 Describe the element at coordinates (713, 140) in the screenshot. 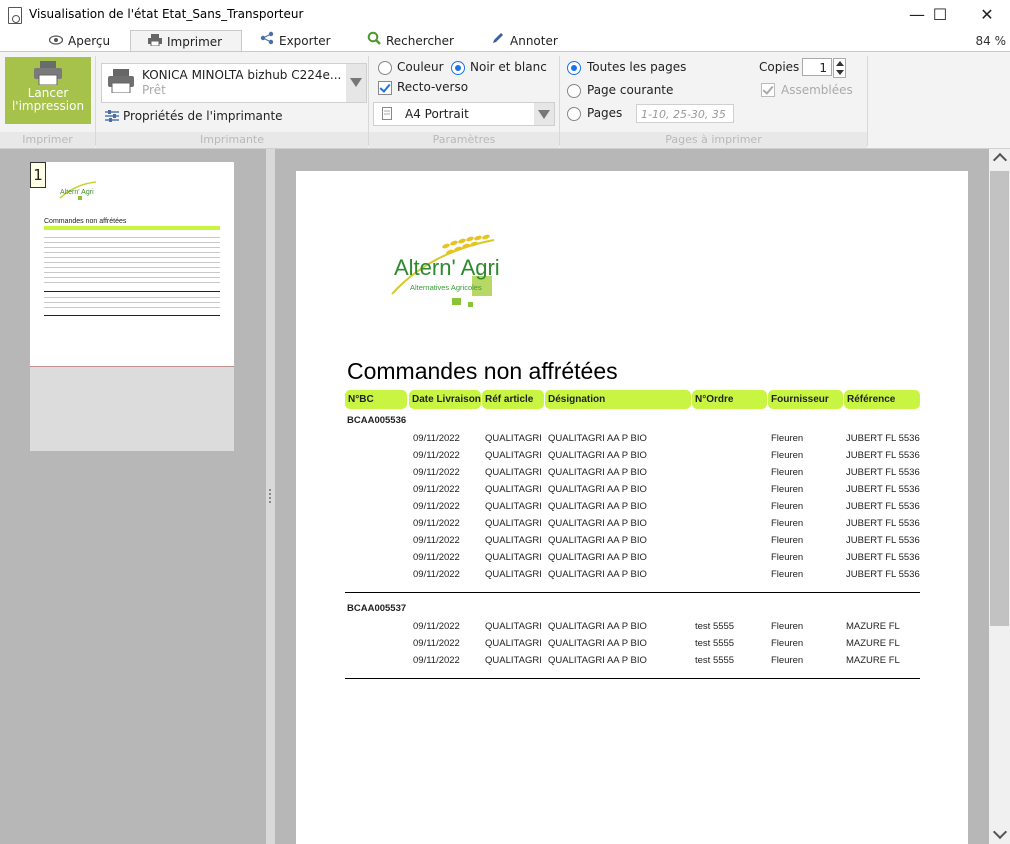

I see `group-label-pages: Pages à imprimer` at that location.